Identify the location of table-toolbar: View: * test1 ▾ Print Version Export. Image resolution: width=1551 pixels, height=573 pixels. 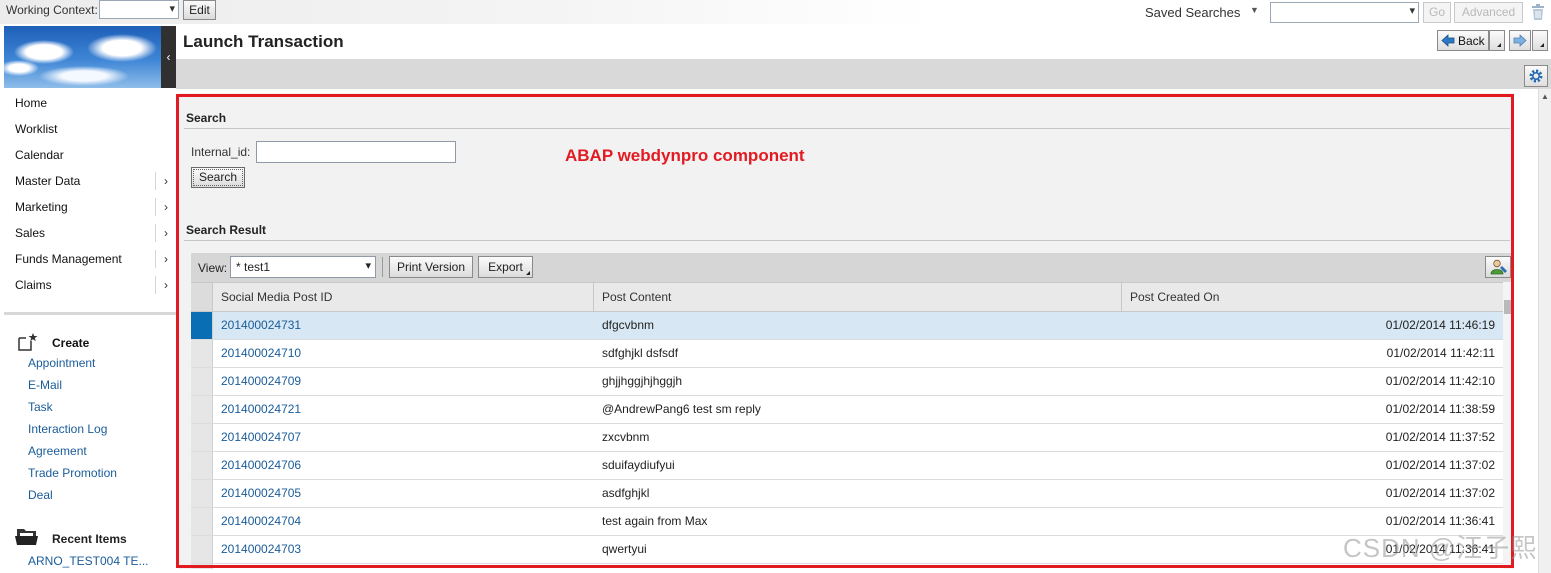
(852, 267).